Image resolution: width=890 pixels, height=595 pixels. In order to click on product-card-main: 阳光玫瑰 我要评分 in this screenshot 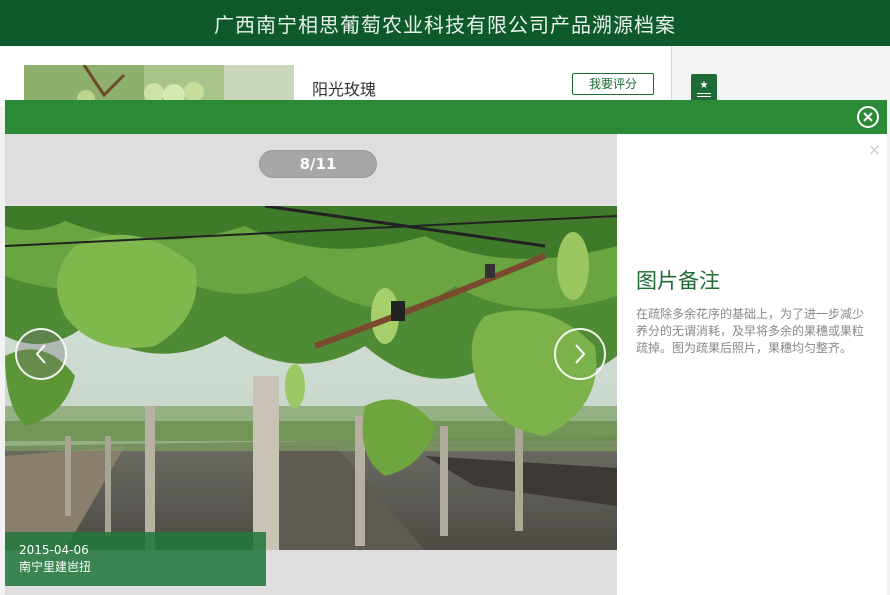, I will do `click(336, 76)`.